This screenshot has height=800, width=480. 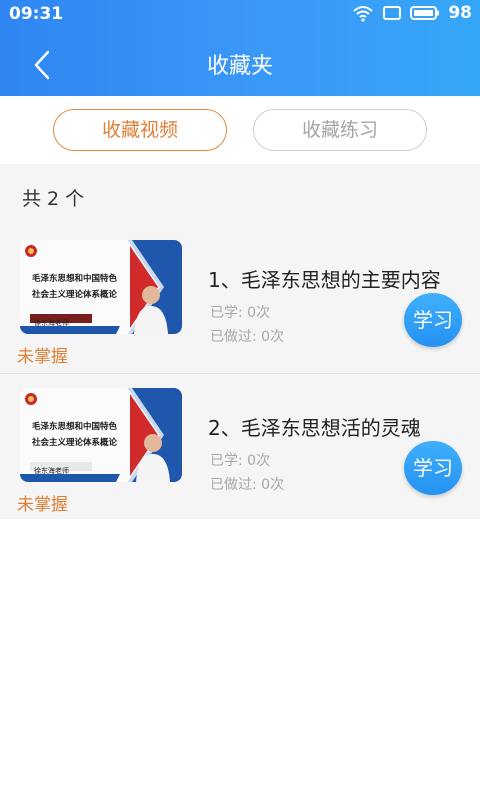 What do you see at coordinates (239, 66) in the screenshot?
I see `page-title: 收藏夹` at bounding box center [239, 66].